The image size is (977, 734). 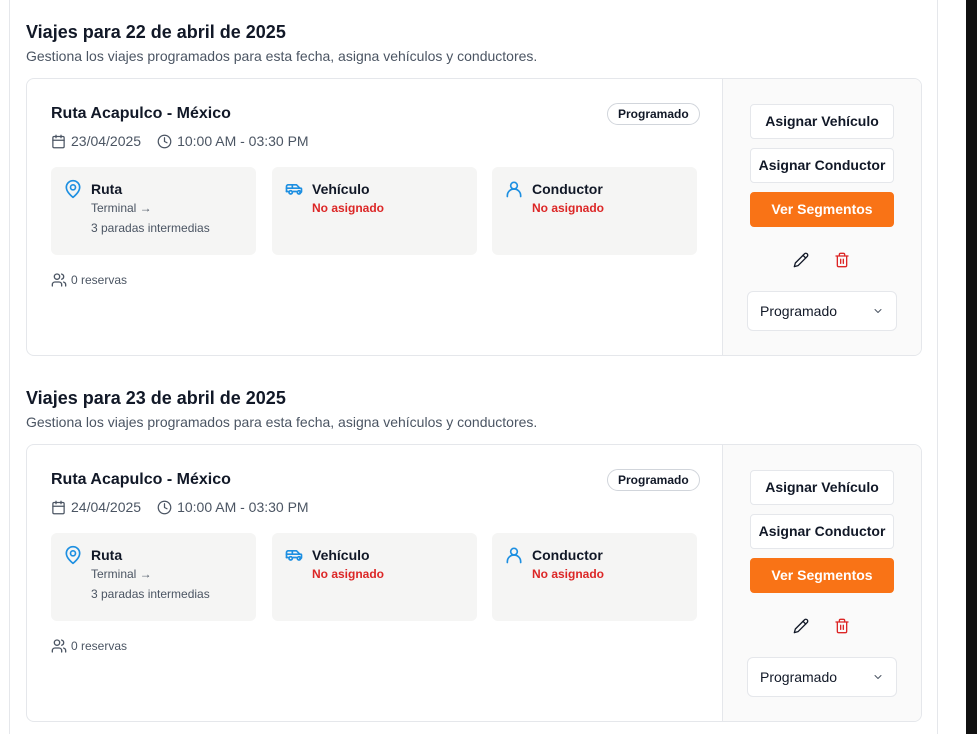 I want to click on trip-schedule: 23/04/2025 10:00 AM - 03:30 PM, so click(x=180, y=141).